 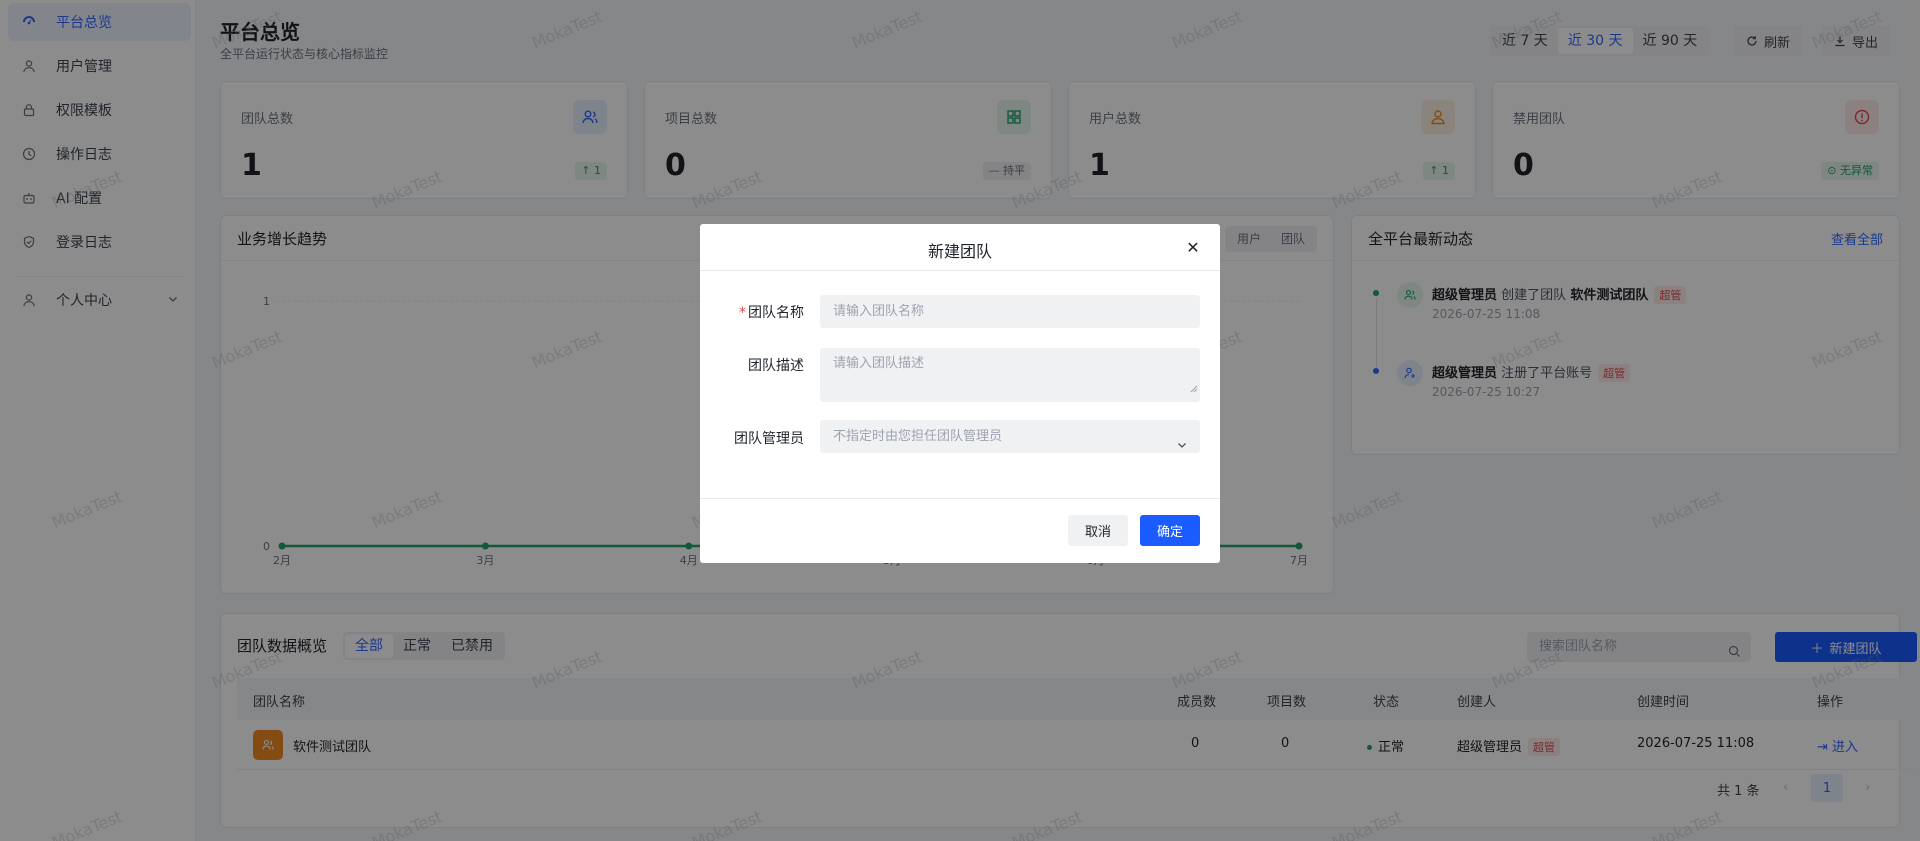 What do you see at coordinates (879, 363) in the screenshot?
I see `input-placeholder: 请输入团队描述` at bounding box center [879, 363].